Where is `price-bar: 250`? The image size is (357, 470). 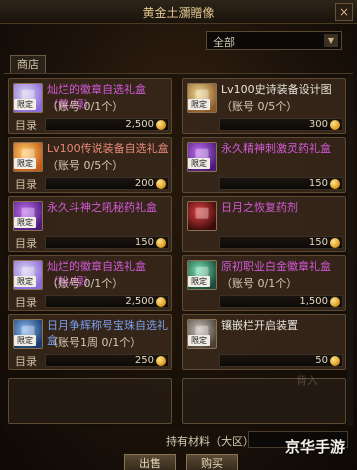
price-bar: 250 is located at coordinates (107, 360).